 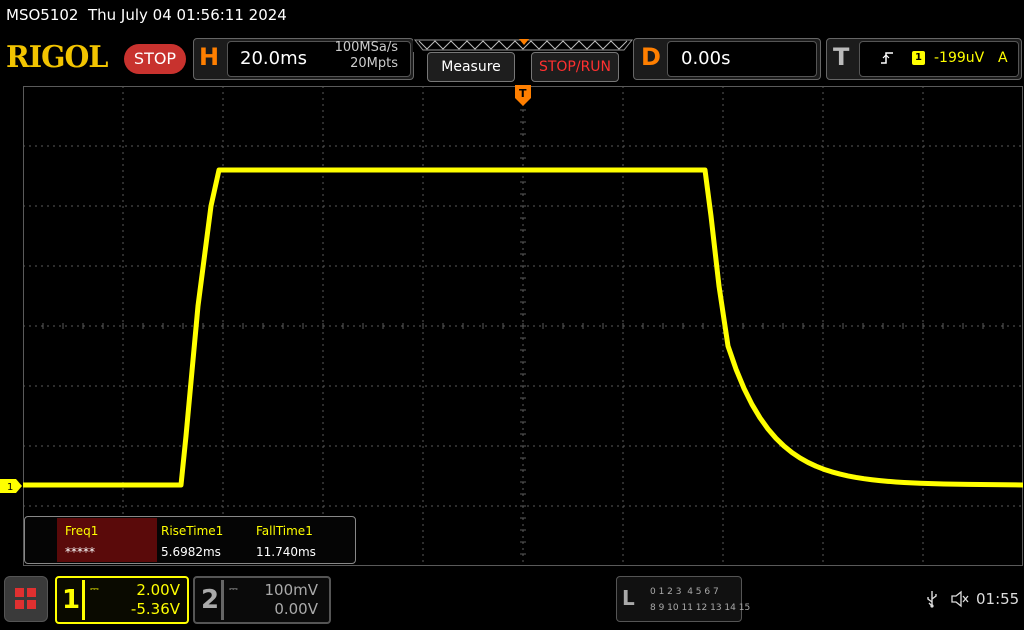 I want to click on horizontal-label: H, so click(x=209, y=57).